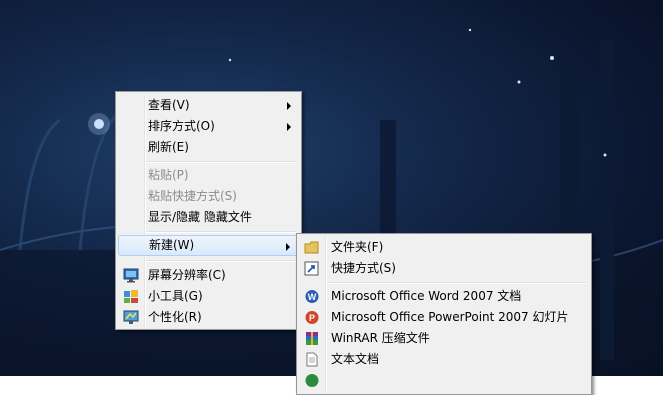  I want to click on gadgets-icon, so click(131, 296).